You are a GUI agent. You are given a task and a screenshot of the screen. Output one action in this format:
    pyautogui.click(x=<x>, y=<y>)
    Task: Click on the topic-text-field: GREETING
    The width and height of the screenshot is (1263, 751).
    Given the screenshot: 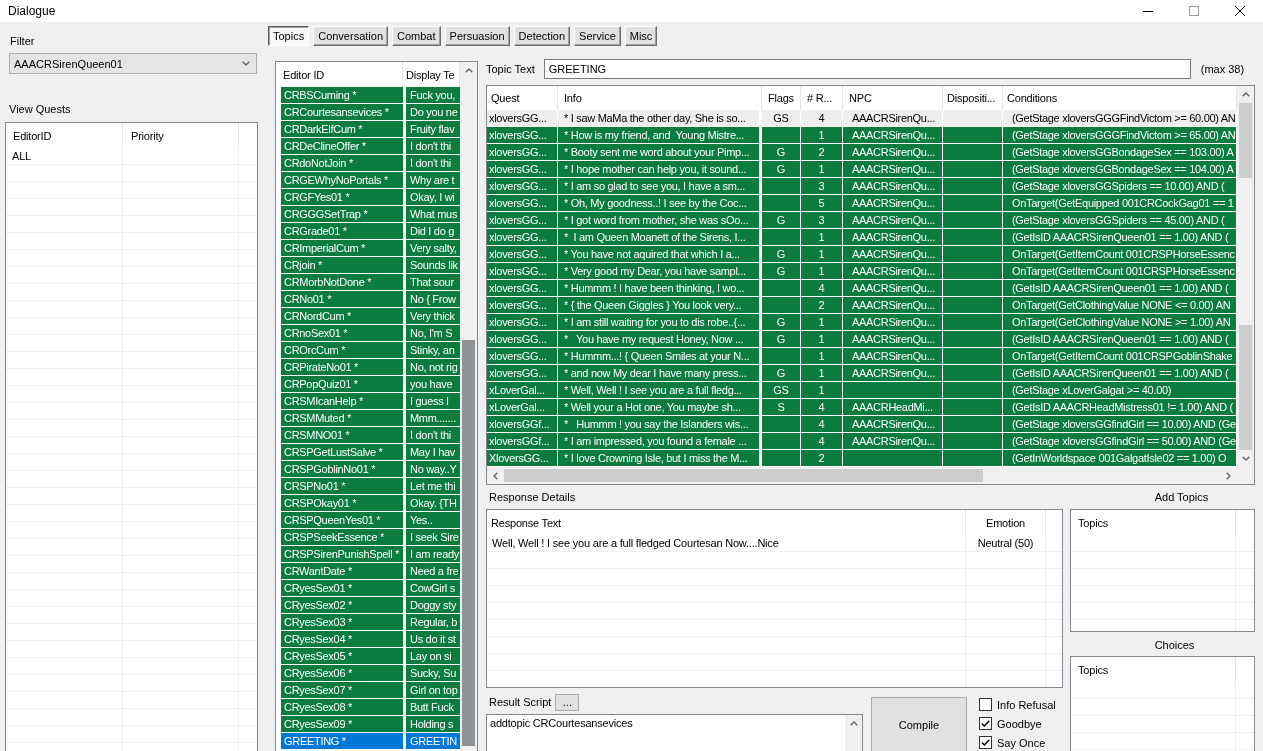 What is the action you would take?
    pyautogui.click(x=867, y=68)
    